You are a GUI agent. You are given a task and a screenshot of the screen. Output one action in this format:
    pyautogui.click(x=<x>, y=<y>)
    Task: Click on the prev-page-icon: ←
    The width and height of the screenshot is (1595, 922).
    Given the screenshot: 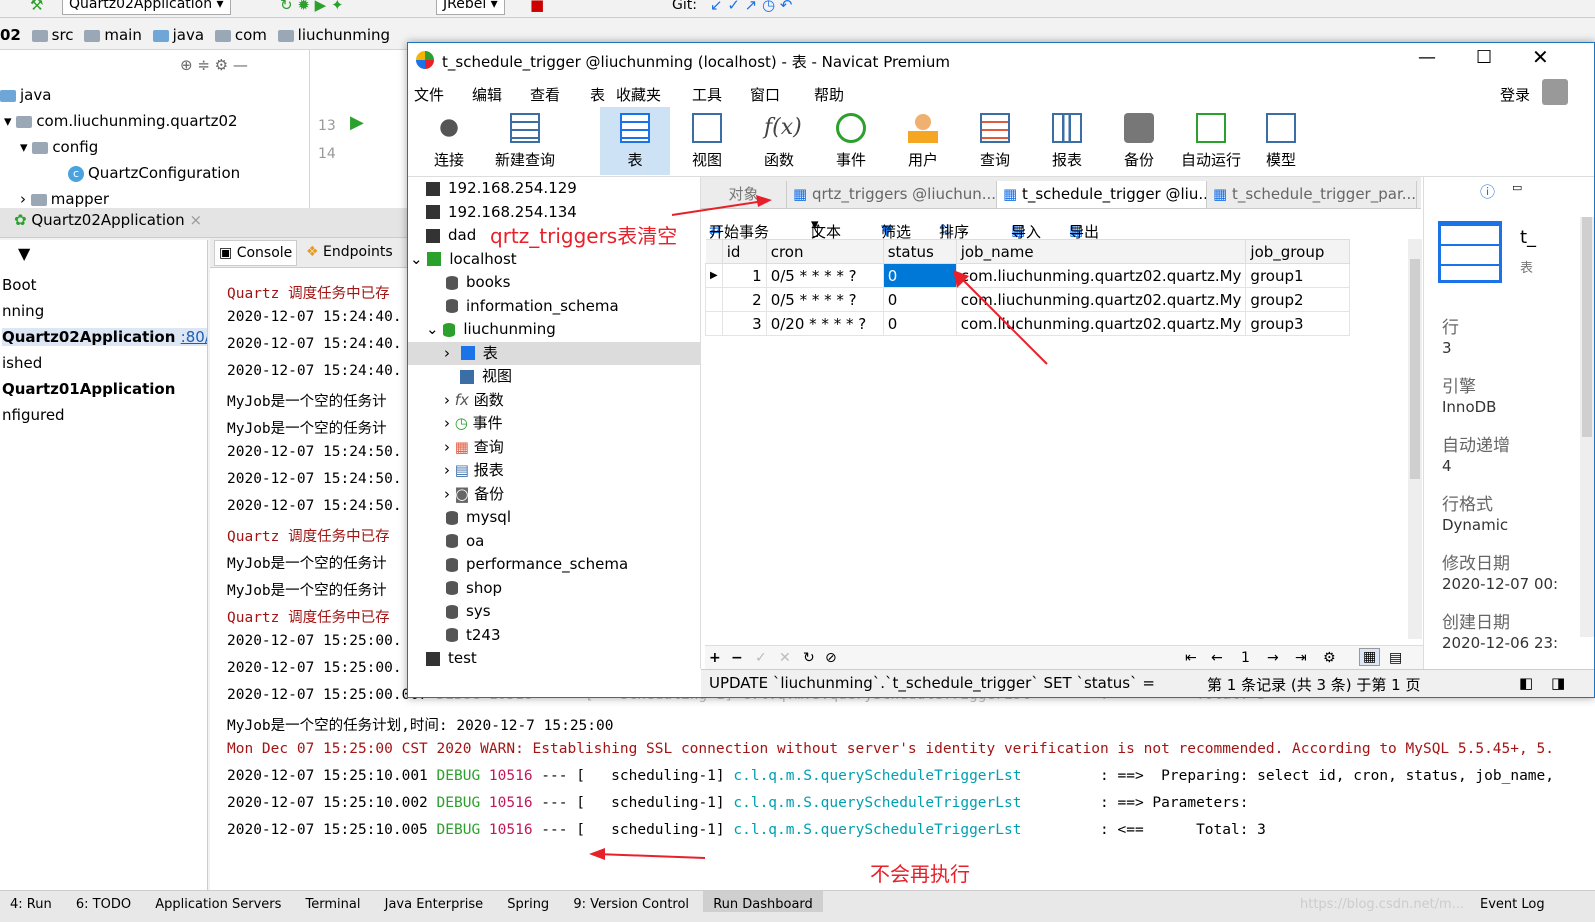 What is the action you would take?
    pyautogui.click(x=1217, y=658)
    